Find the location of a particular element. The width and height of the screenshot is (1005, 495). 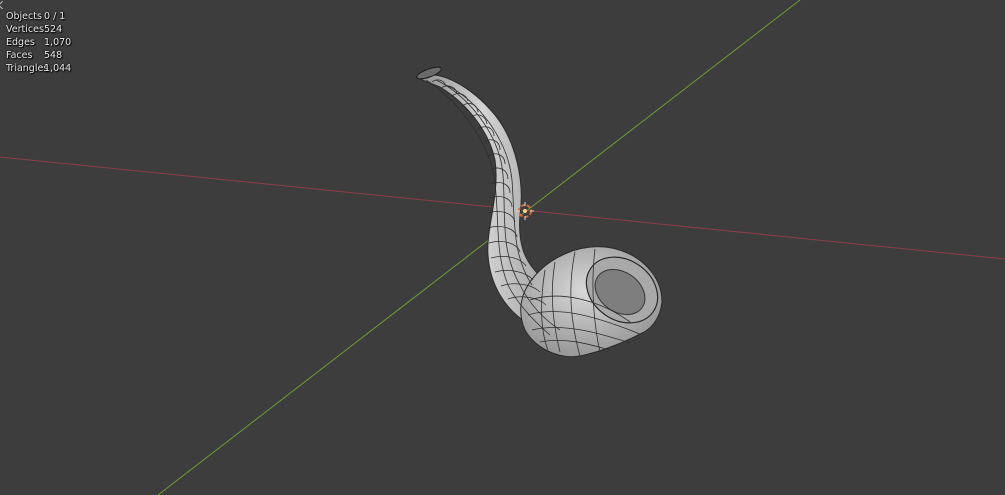

stats-label: Vertices is located at coordinates (25, 29).